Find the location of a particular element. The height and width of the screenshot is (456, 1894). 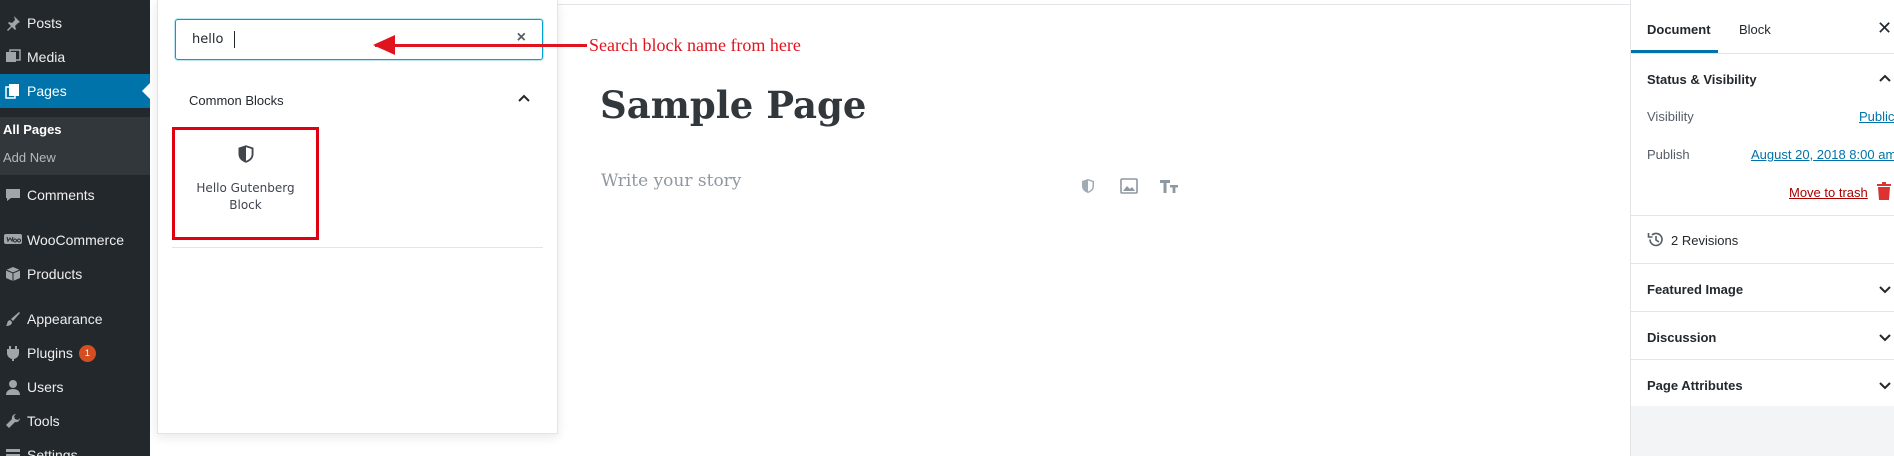

menu-item-tools: Tools is located at coordinates (75, 421).